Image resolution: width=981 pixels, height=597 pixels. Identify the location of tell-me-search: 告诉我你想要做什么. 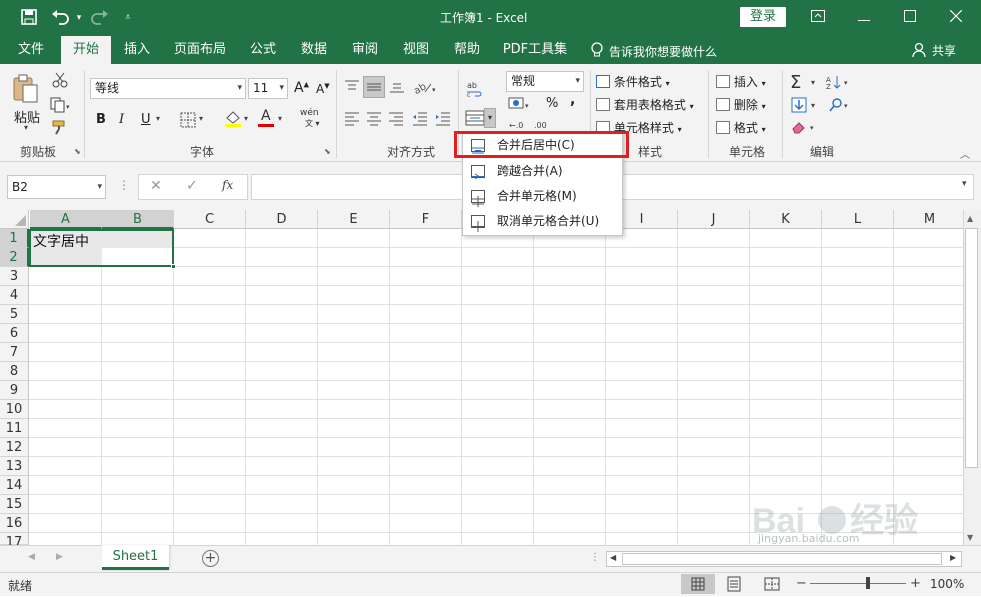
(663, 51).